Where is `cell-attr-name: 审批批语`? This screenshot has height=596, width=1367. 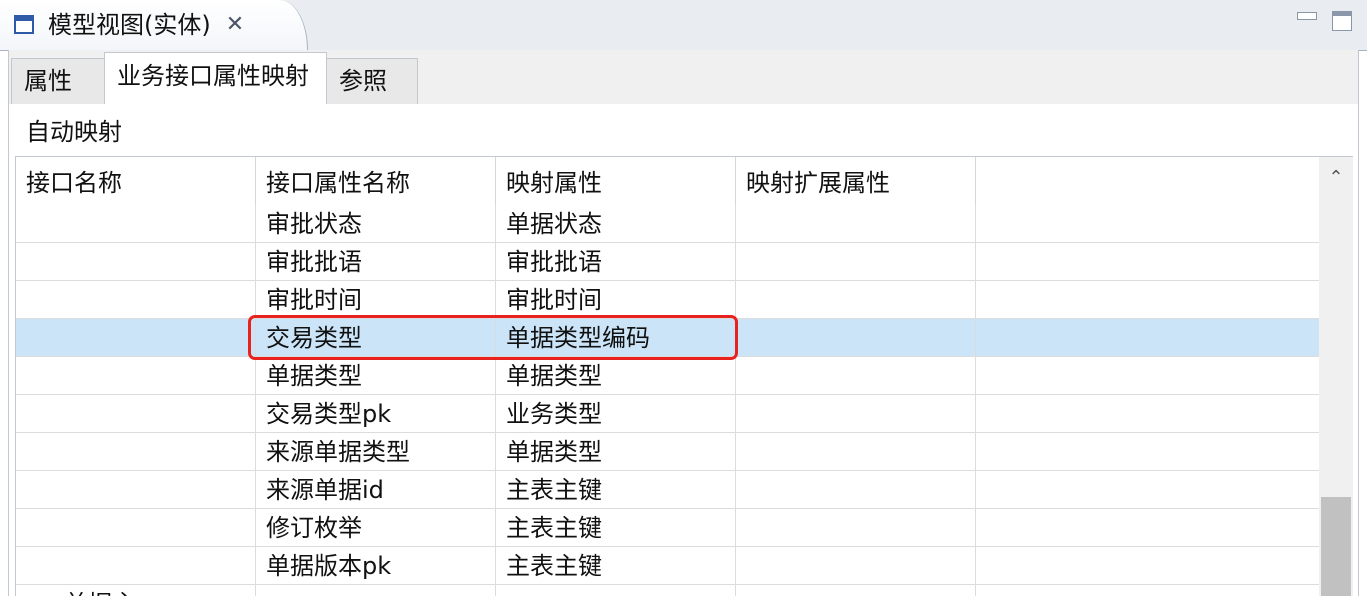 cell-attr-name: 审批批语 is located at coordinates (376, 262).